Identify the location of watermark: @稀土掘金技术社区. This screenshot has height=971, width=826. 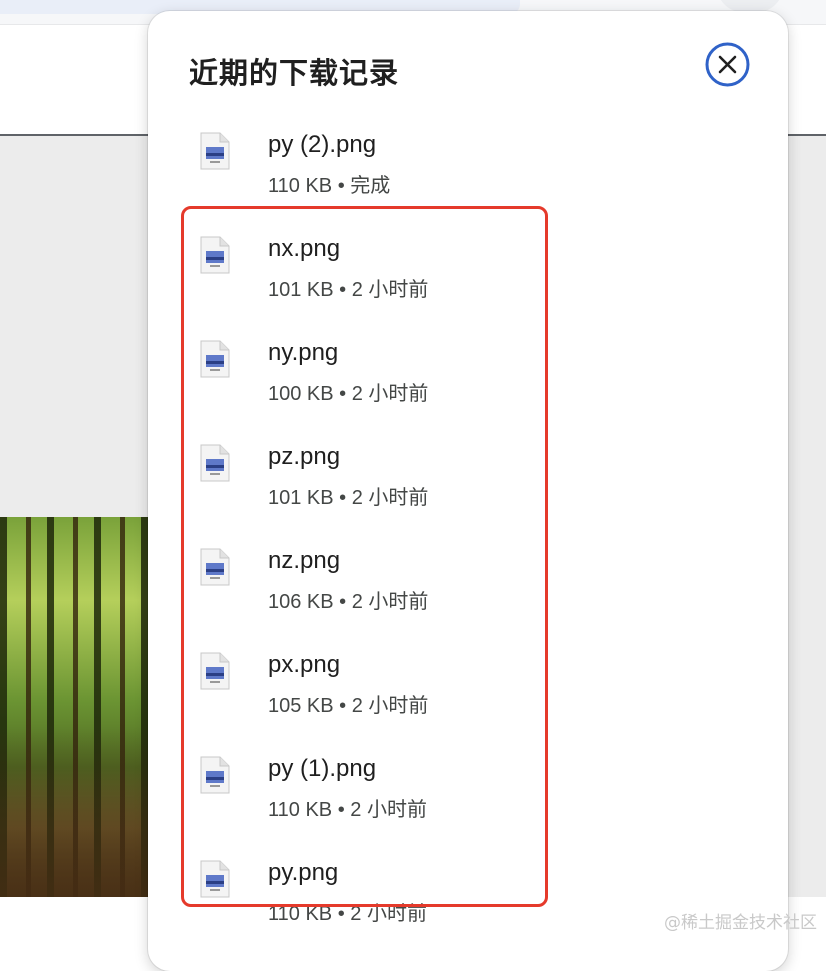
(740, 923).